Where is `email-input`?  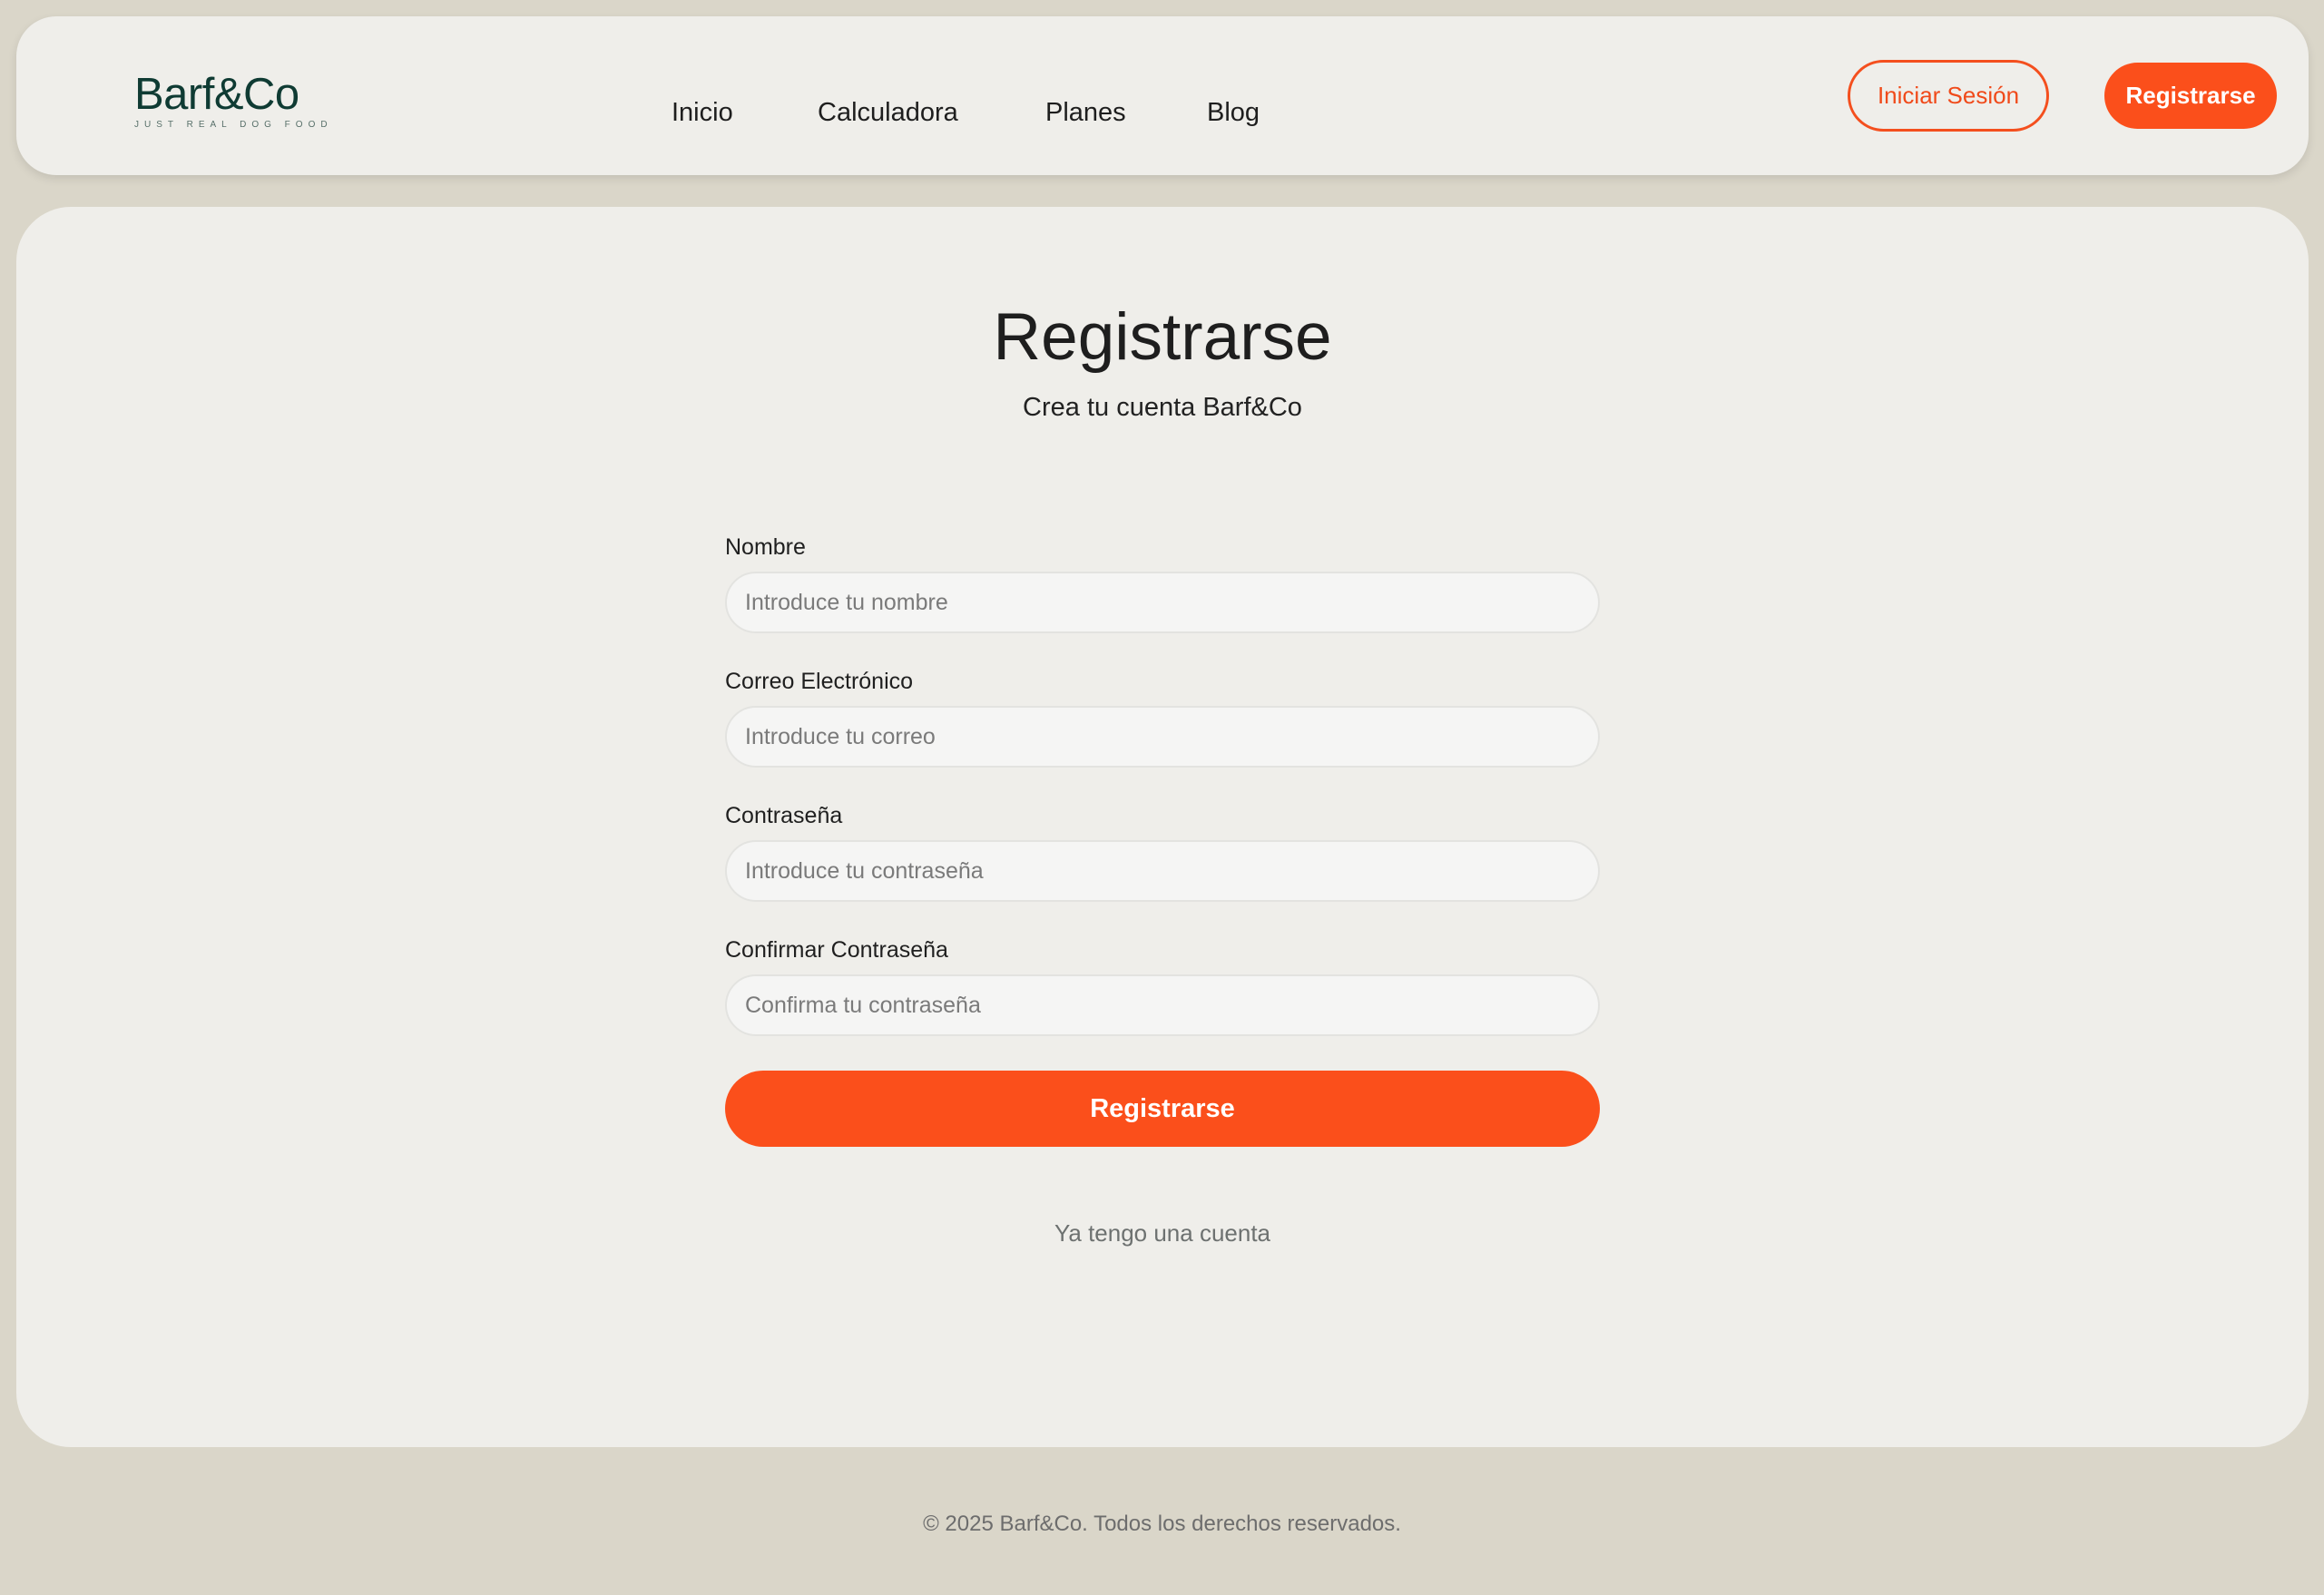
email-input is located at coordinates (1162, 737).